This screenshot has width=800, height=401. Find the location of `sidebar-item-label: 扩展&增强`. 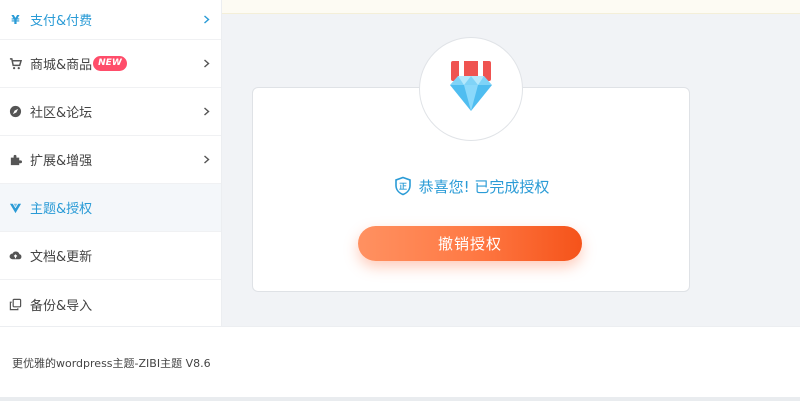

sidebar-item-label: 扩展&增强 is located at coordinates (61, 161).